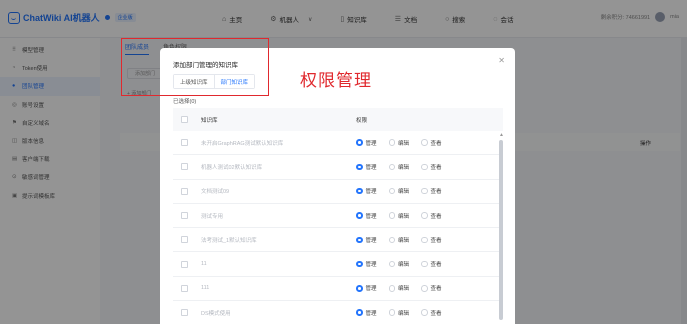 This screenshot has height=324, width=687. Describe the element at coordinates (184, 119) in the screenshot. I see `select-all-checkbox` at that location.